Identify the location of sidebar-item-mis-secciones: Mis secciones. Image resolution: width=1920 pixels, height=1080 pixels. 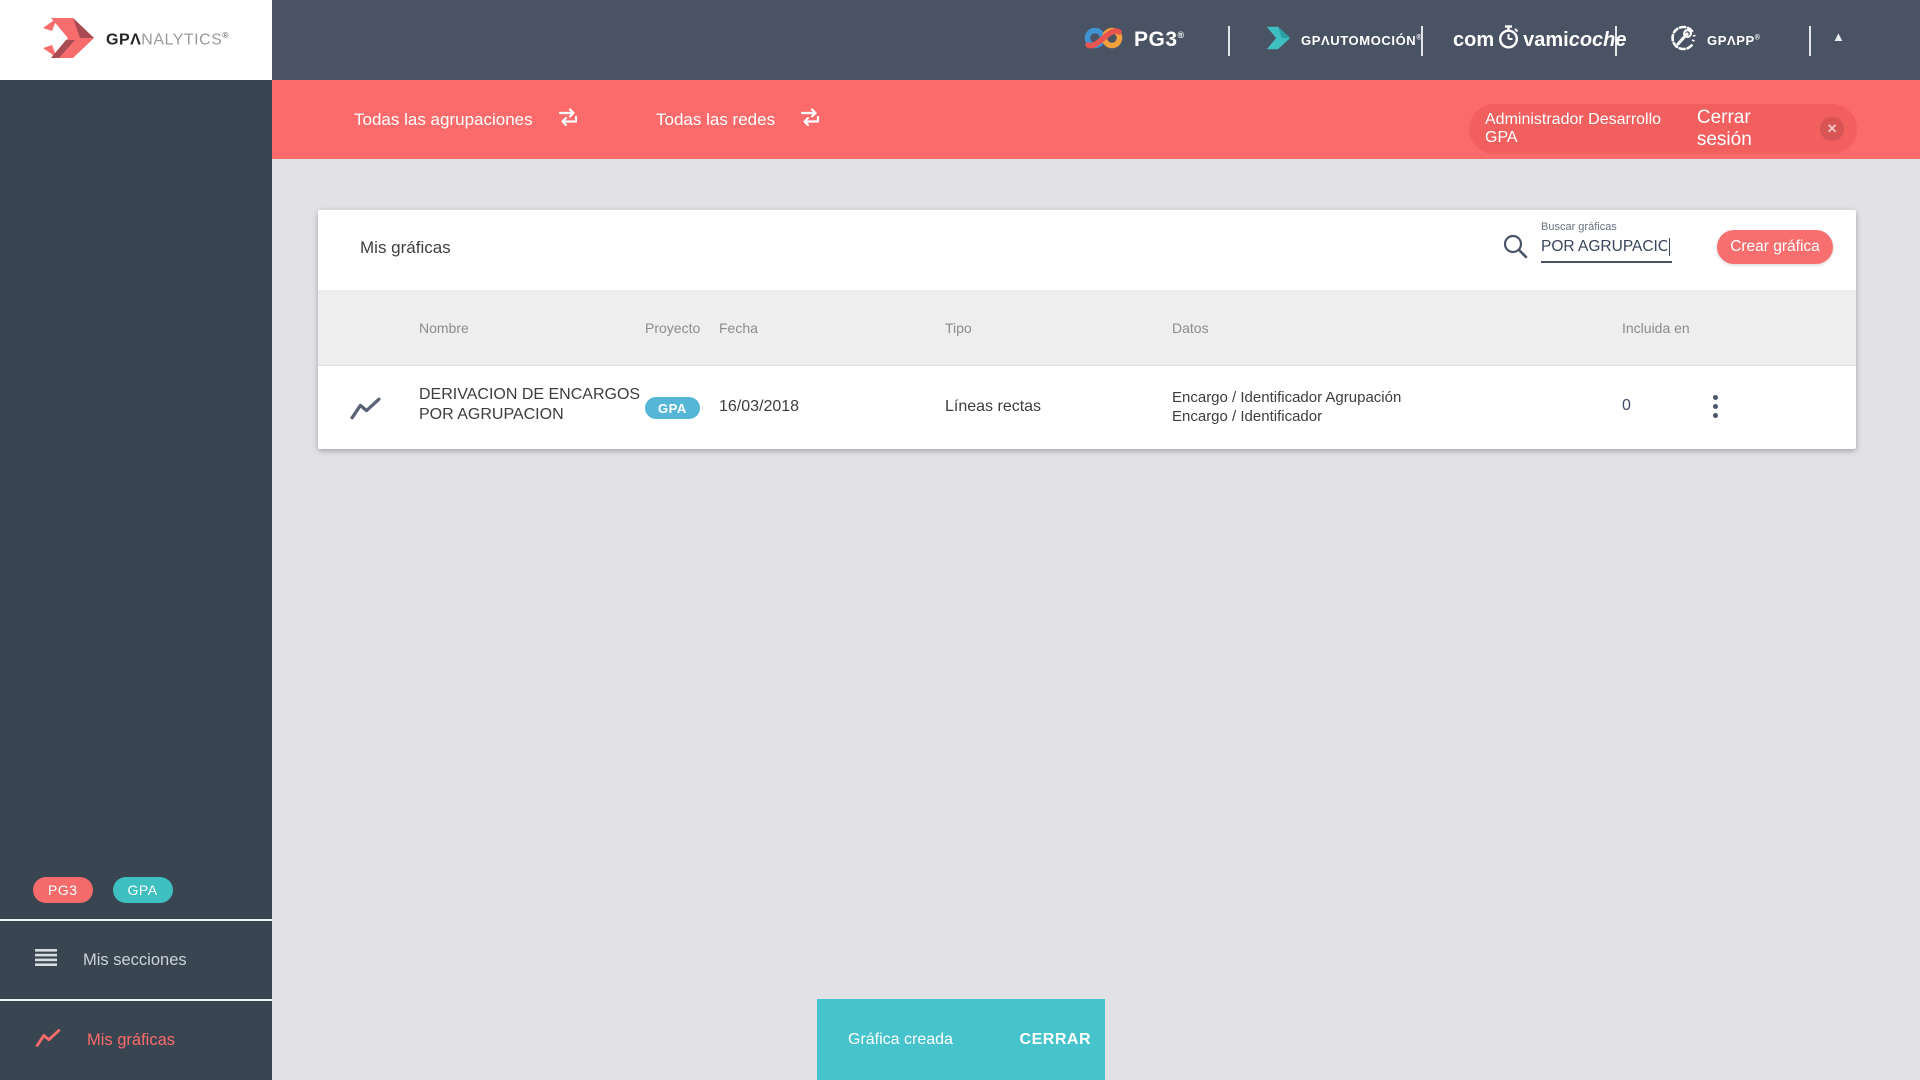
(136, 959).